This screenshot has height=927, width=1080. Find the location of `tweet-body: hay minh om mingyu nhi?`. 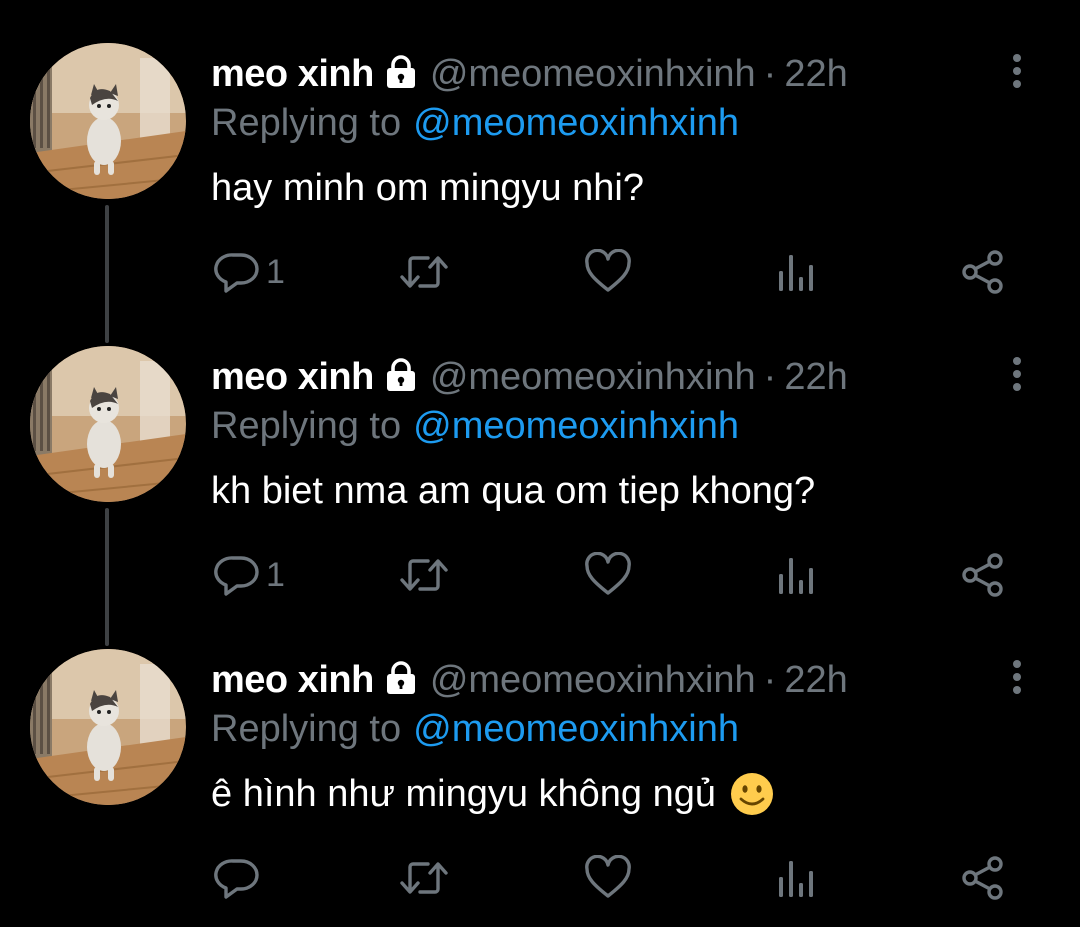

tweet-body: hay minh om mingyu nhi? is located at coordinates (427, 187).